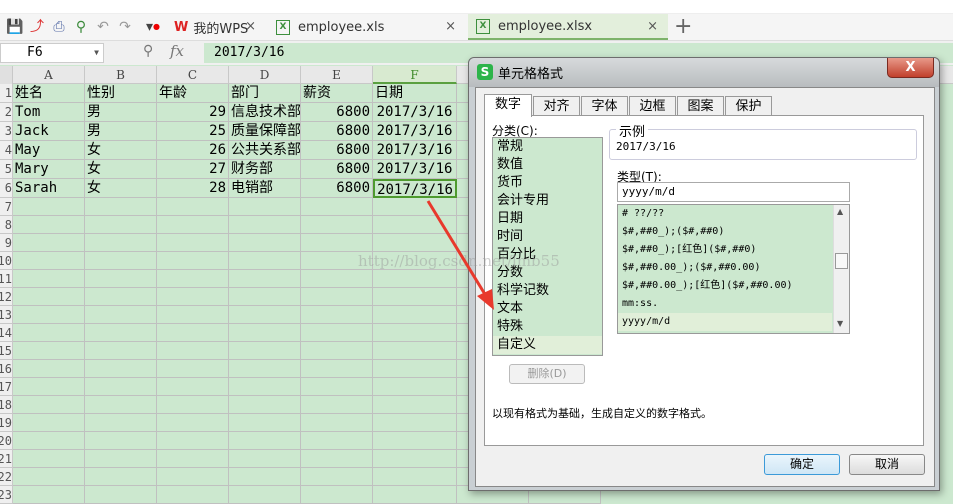  Describe the element at coordinates (193, 93) in the screenshot. I see `cell: 年龄` at that location.